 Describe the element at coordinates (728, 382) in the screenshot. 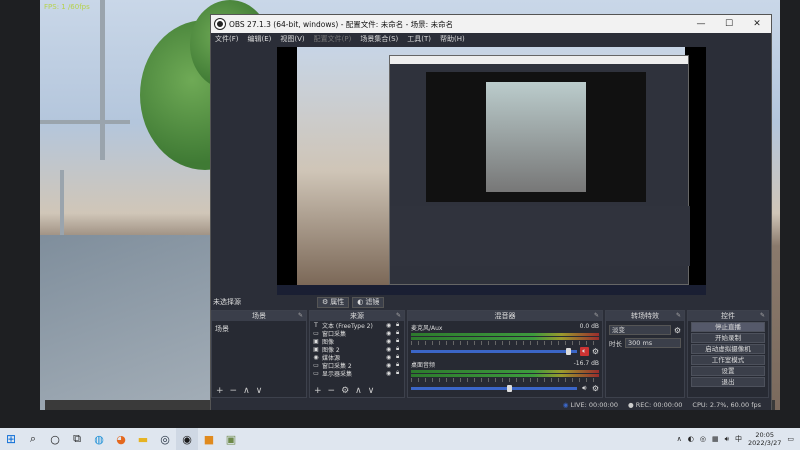

I see `exit-button: 退出` at that location.